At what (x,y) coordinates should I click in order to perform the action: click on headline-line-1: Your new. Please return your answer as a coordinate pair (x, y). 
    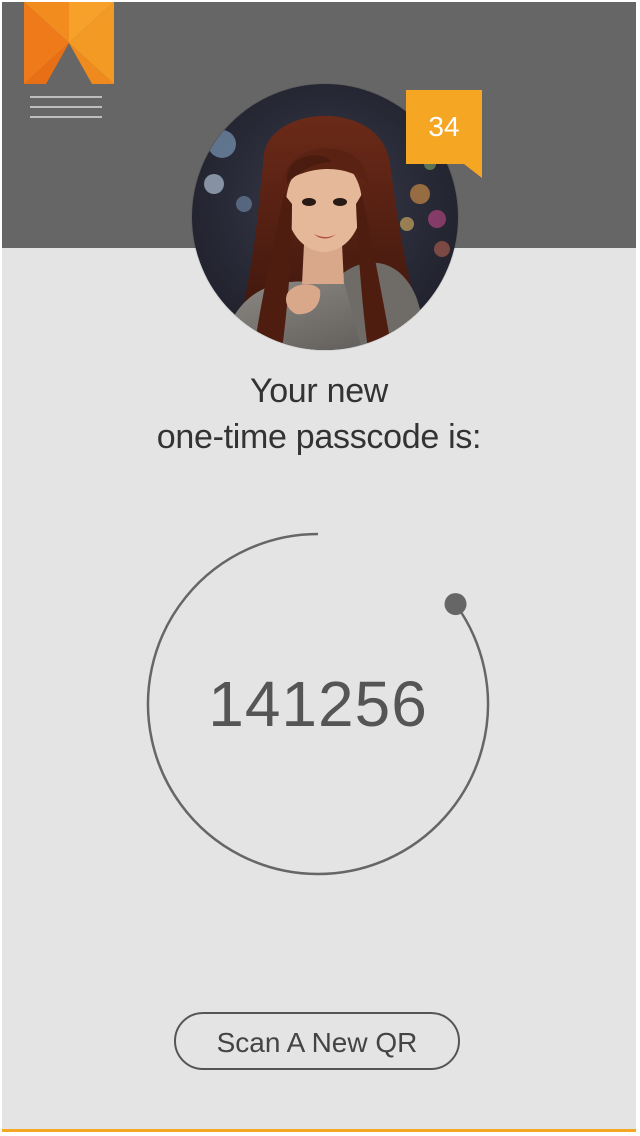
    Looking at the image, I should click on (319, 391).